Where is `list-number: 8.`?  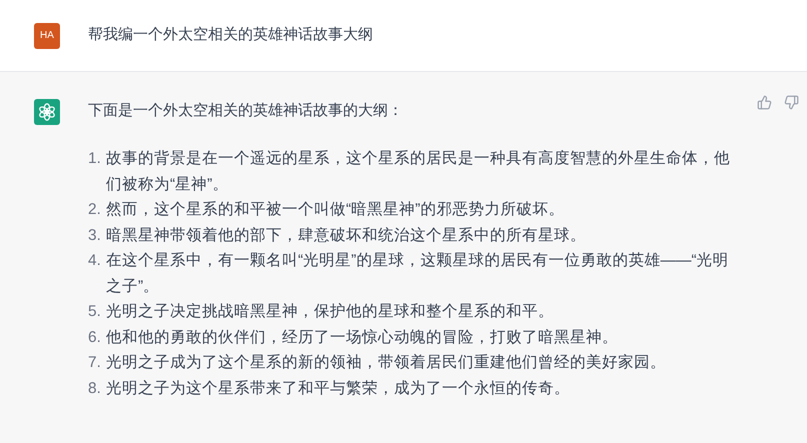
list-number: 8. is located at coordinates (95, 388).